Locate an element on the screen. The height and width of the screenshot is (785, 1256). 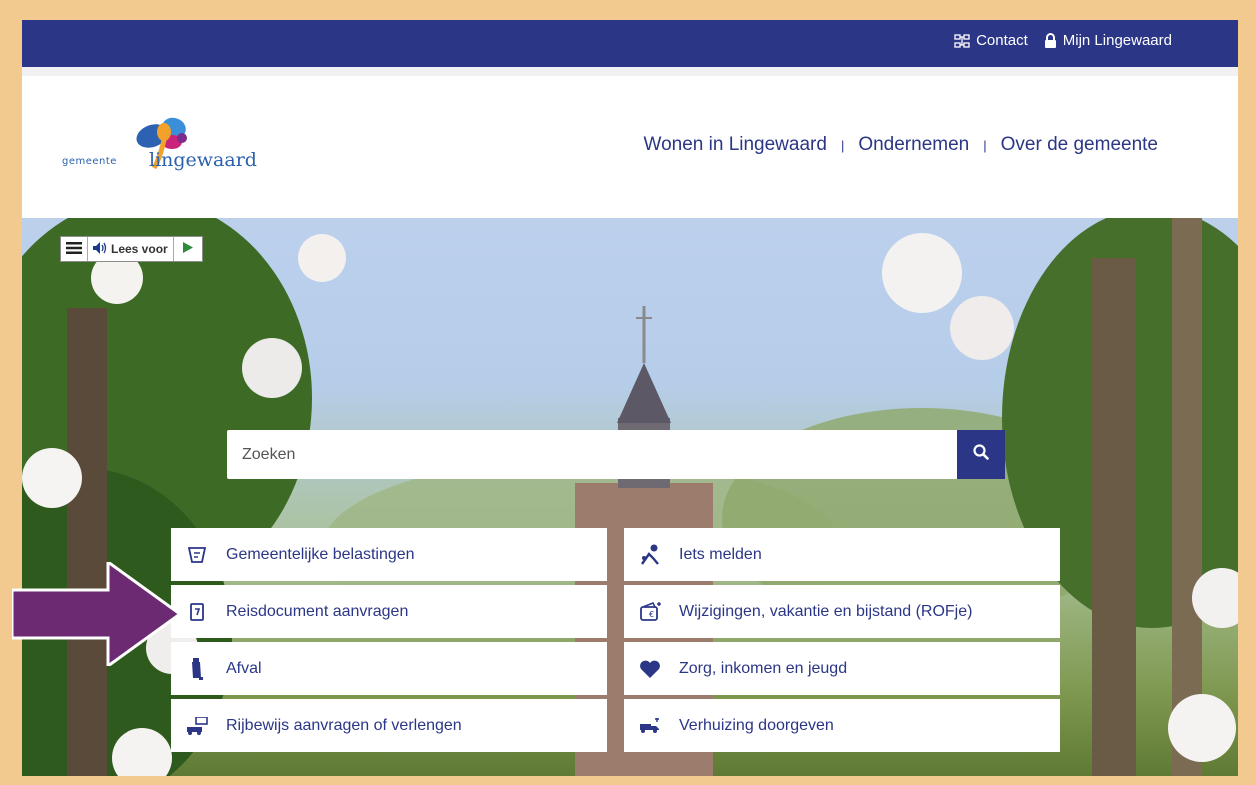
tile-iets-melden: Iets melden is located at coordinates (842, 554).